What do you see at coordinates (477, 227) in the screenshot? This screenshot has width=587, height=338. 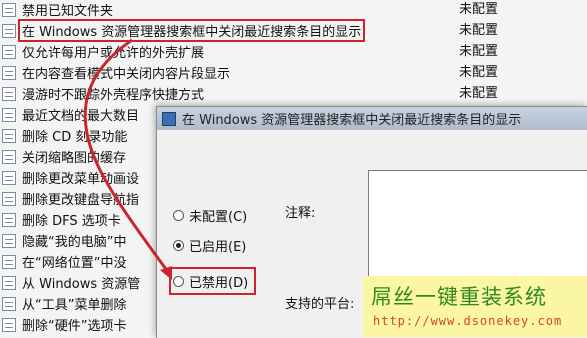 I see `comment-textarea` at bounding box center [477, 227].